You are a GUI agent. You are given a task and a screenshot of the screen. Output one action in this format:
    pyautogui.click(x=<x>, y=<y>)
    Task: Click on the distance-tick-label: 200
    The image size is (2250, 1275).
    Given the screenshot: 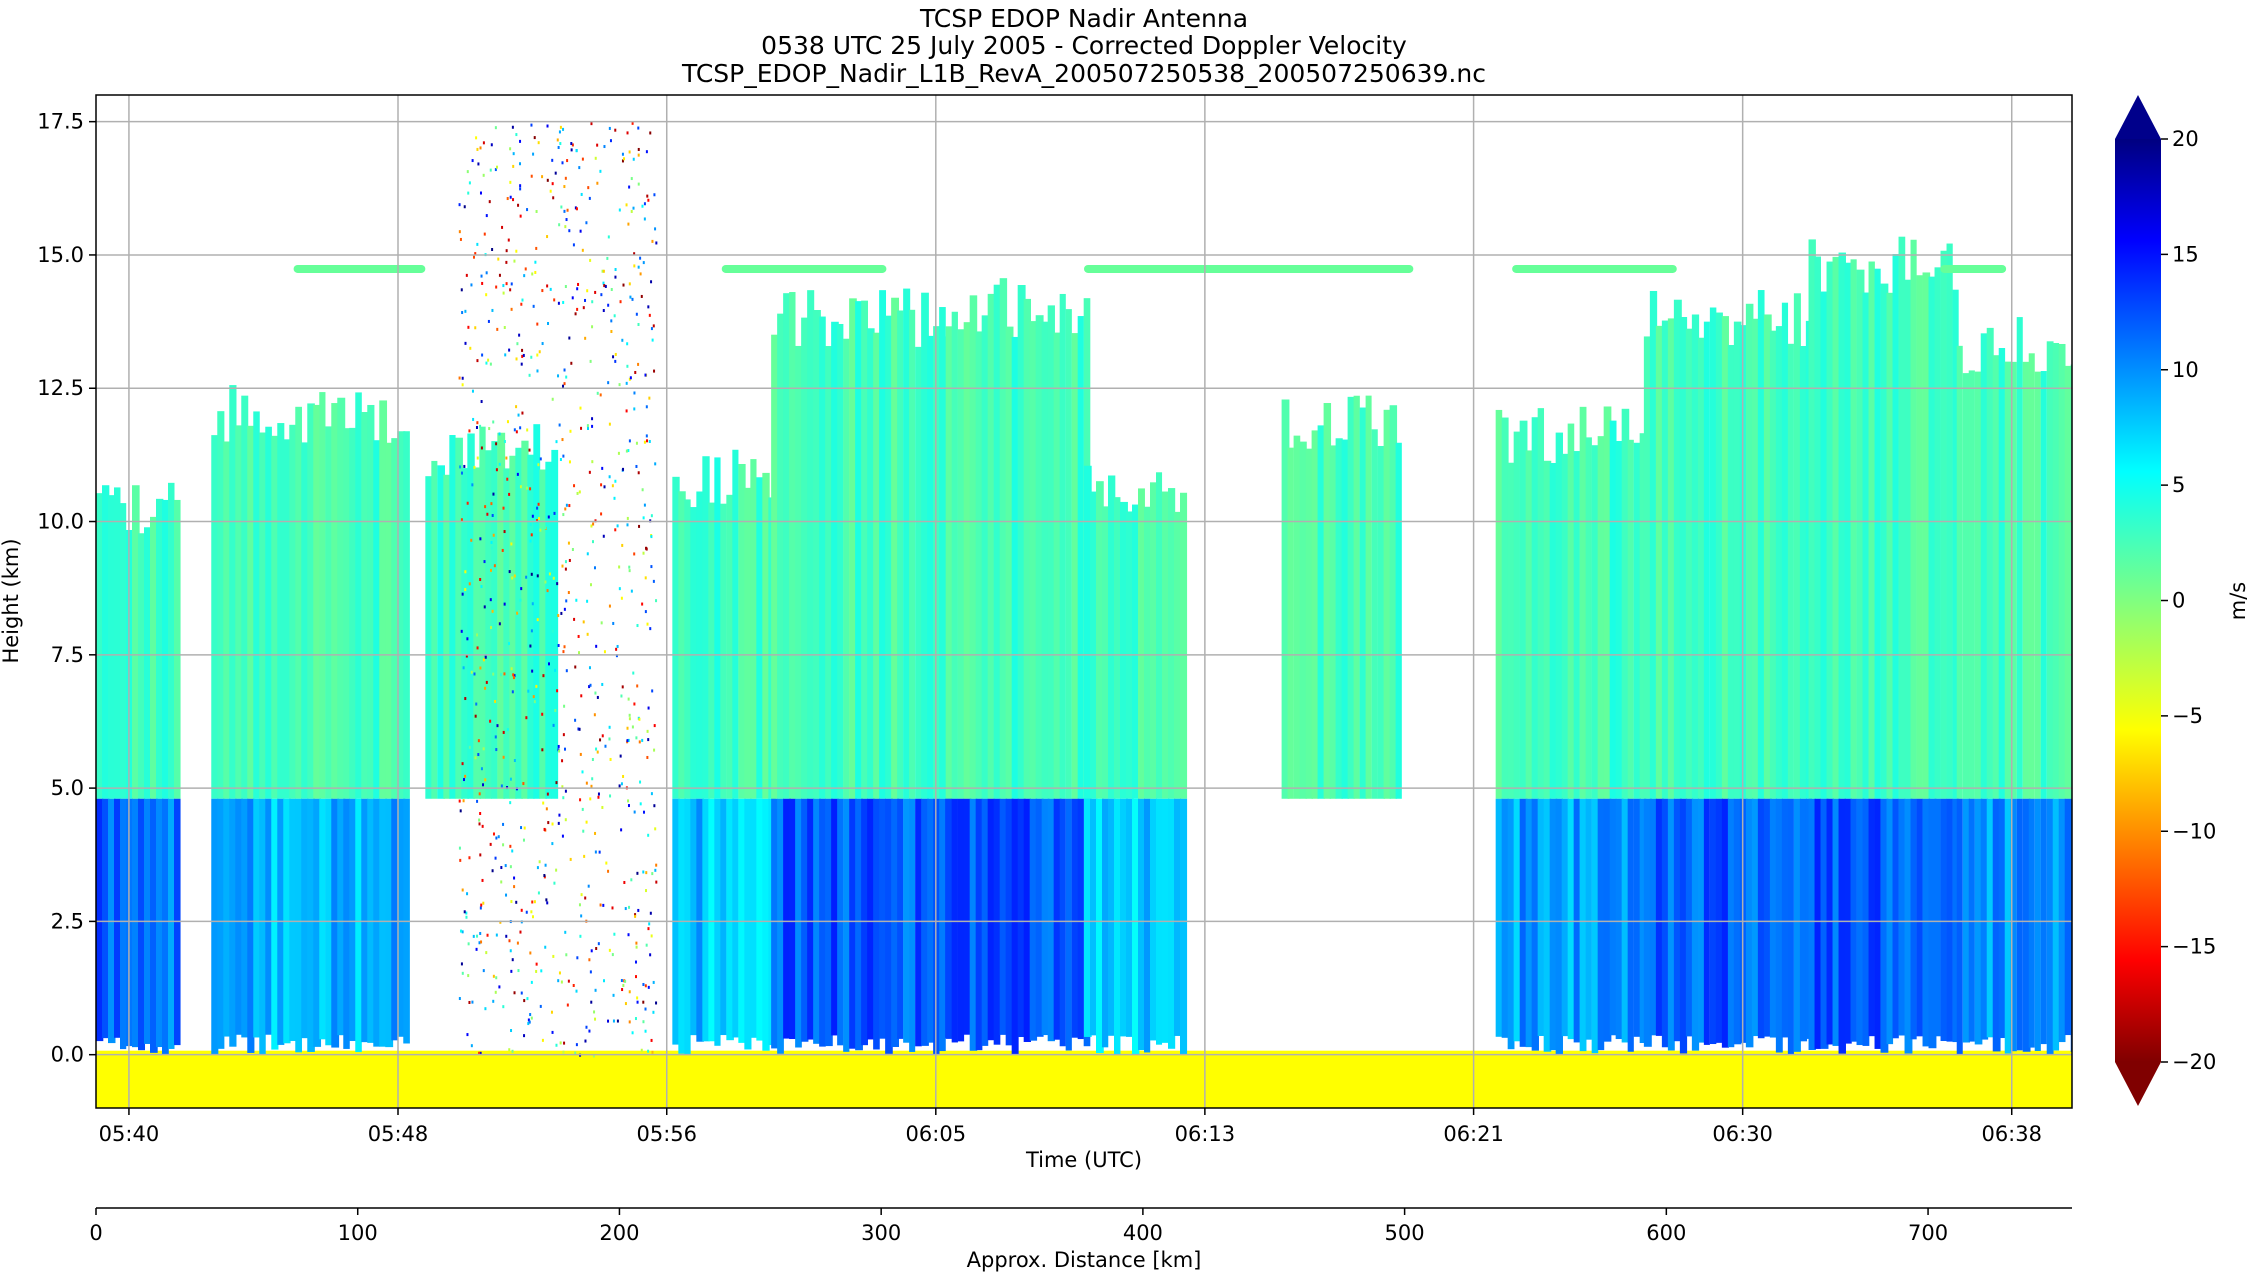 What is the action you would take?
    pyautogui.click(x=619, y=1233)
    